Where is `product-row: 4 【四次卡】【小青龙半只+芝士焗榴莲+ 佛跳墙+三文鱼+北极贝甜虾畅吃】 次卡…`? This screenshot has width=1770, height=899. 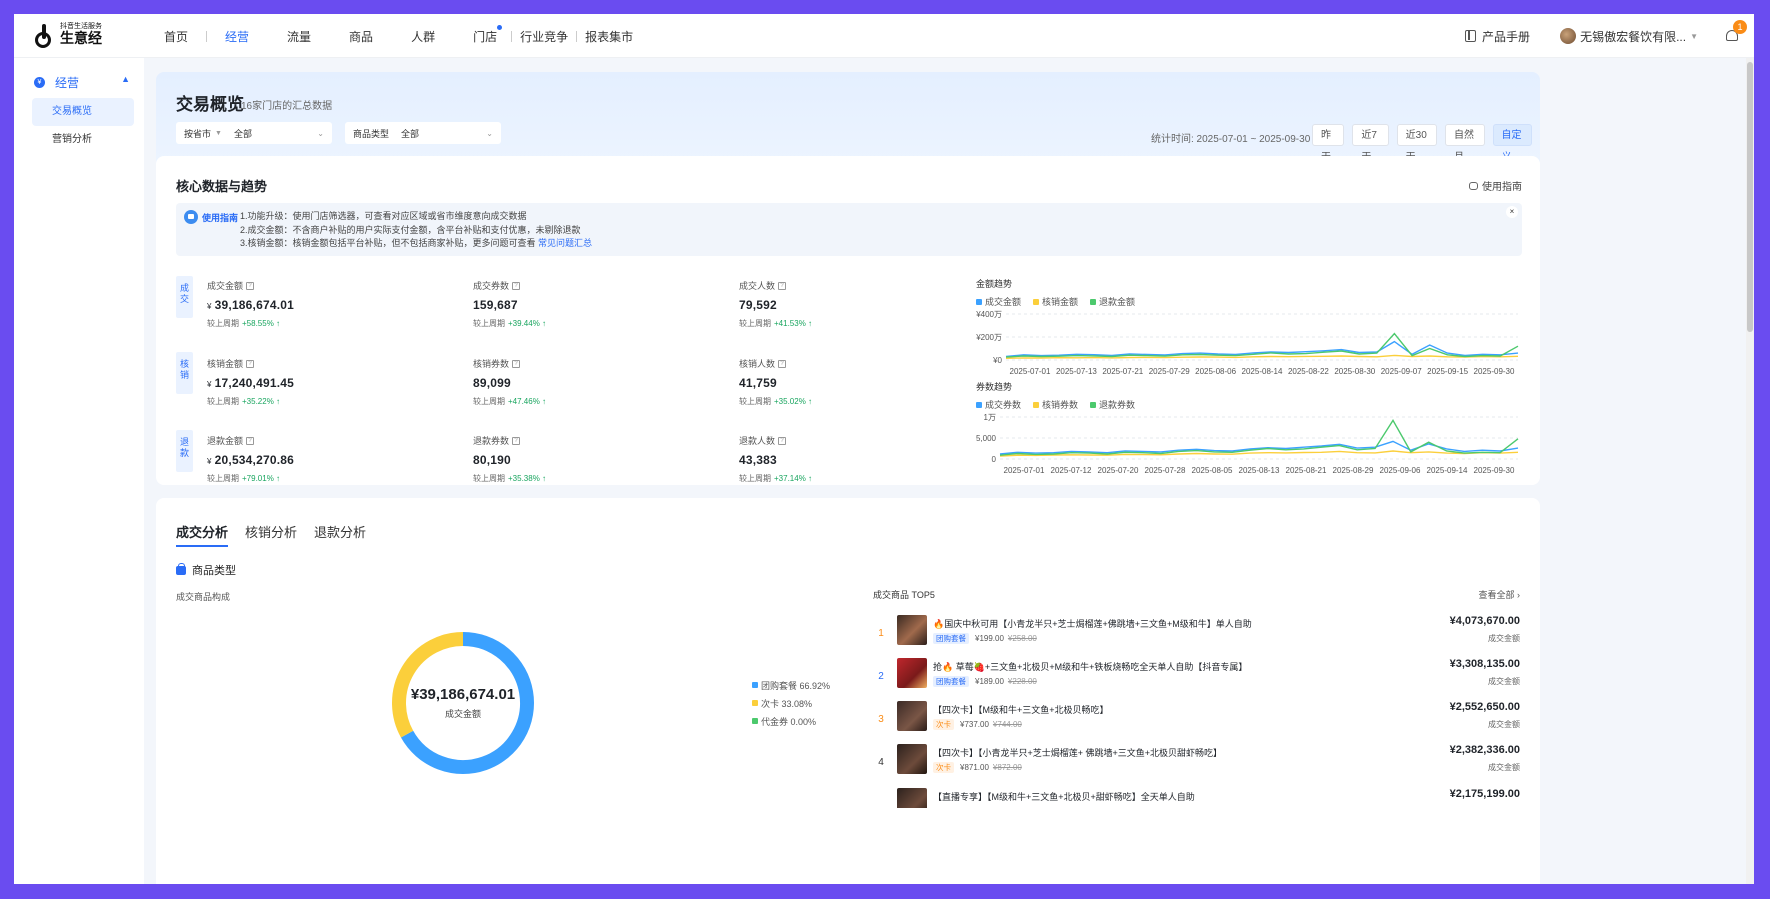 product-row: 4 【四次卡】【小青龙半只+芝士焗榴莲+ 佛跳墙+三文鱼+北极贝甜虾畅吃】 次卡… is located at coordinates (1196, 766).